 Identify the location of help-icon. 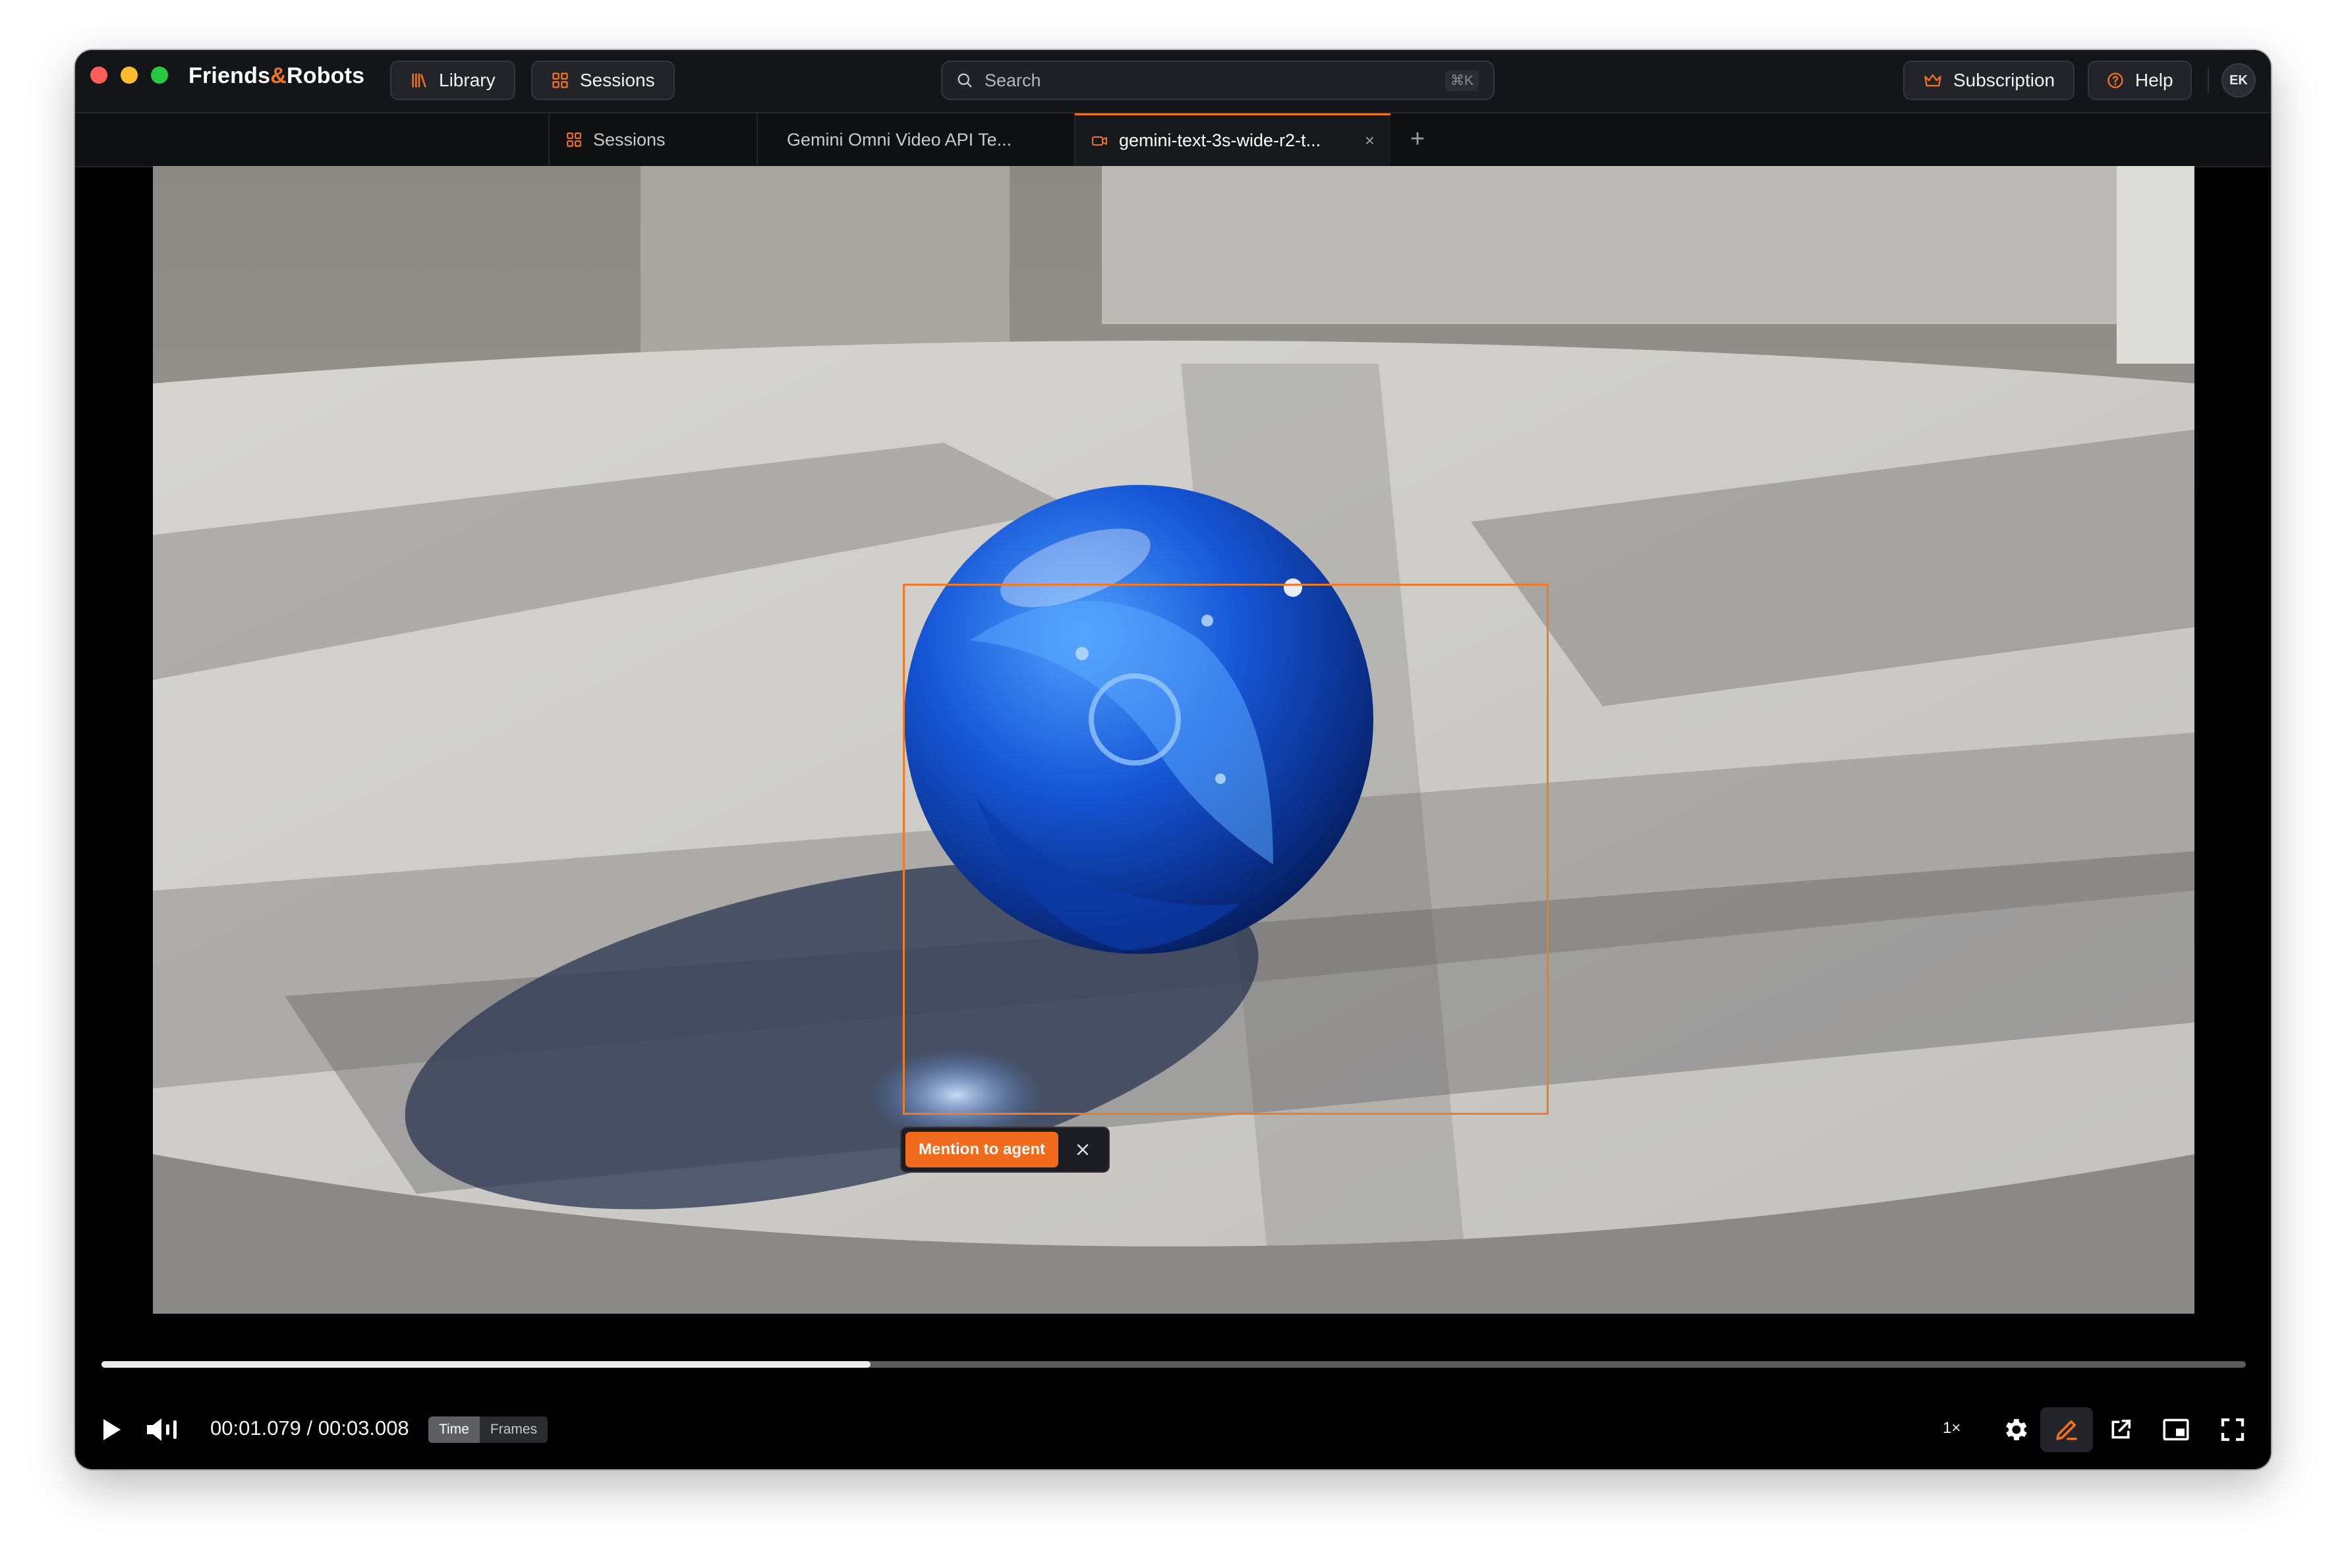
(2115, 80).